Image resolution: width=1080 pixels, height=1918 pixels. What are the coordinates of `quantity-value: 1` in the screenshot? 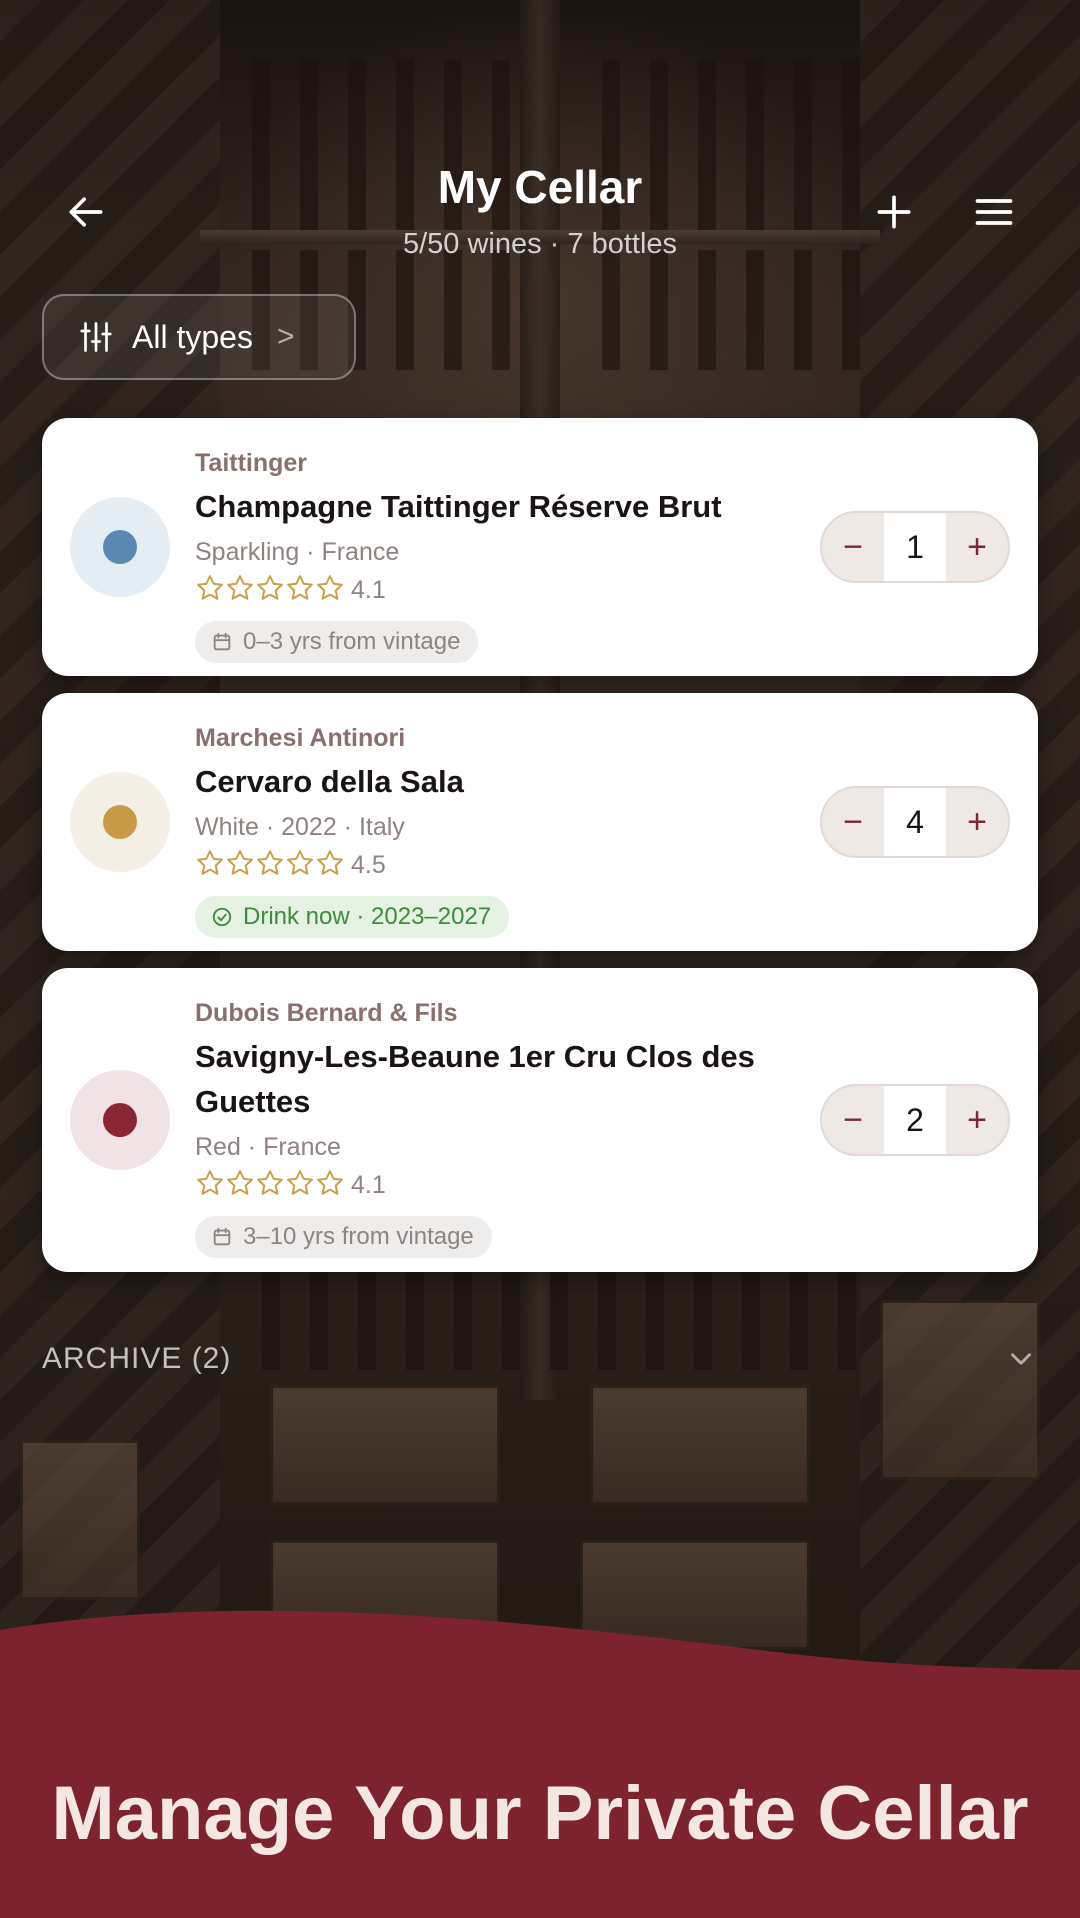 It's located at (915, 547).